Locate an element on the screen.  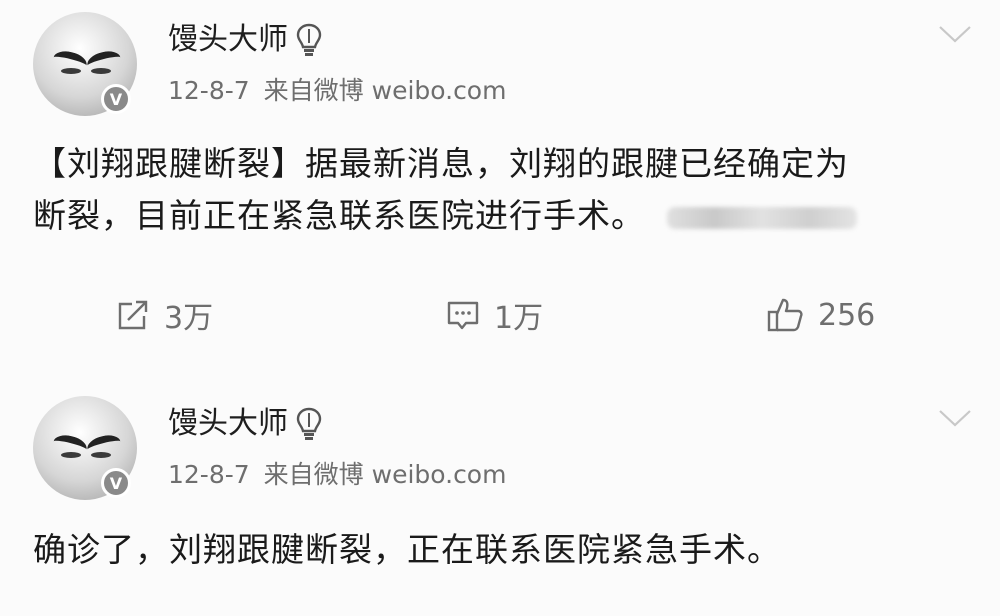
repost-count: 3万 is located at coordinates (189, 318).